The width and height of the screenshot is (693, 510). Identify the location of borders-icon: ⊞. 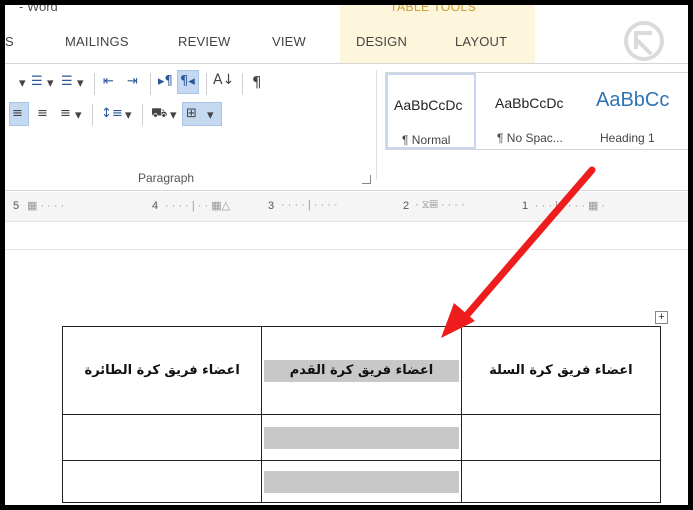
(191, 113).